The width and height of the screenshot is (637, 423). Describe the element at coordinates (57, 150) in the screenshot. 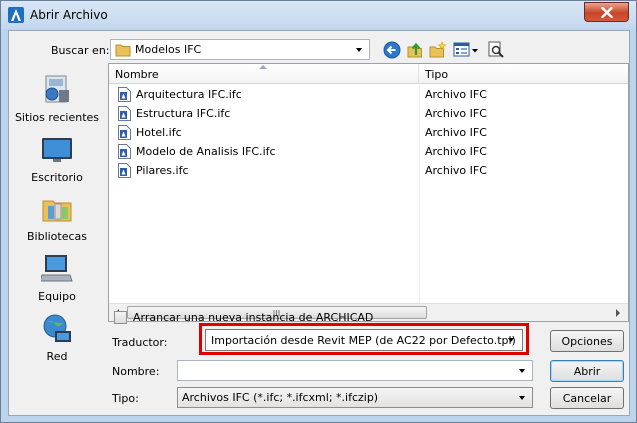

I see `desktop-icon` at that location.